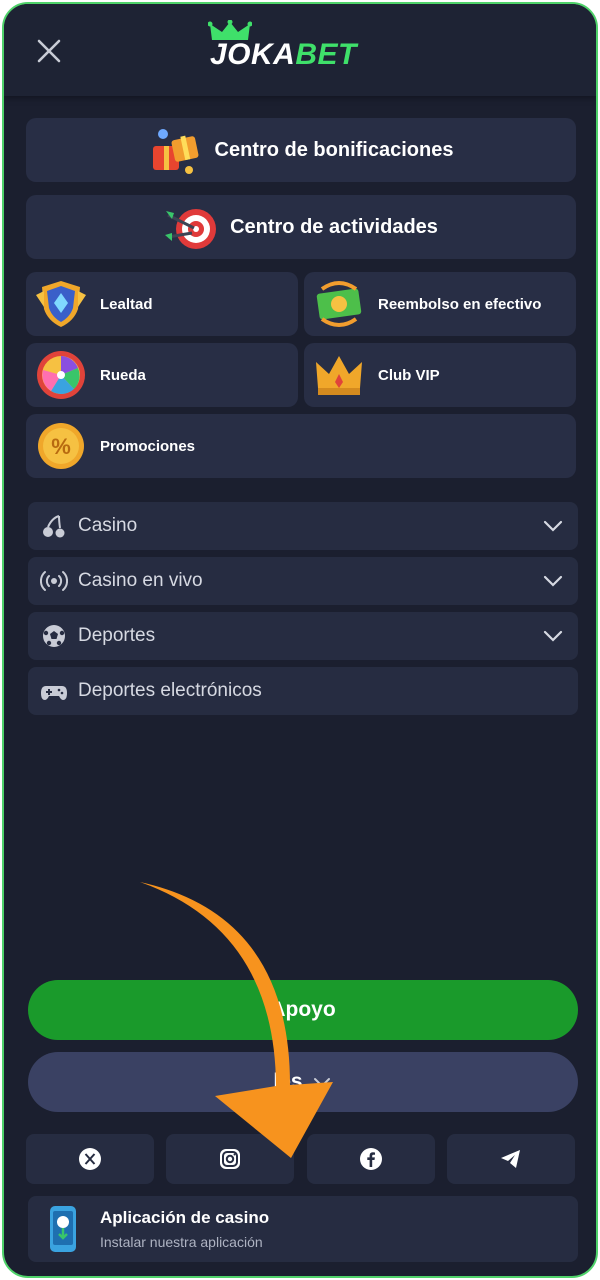  Describe the element at coordinates (54, 636) in the screenshot. I see `soccer-ball-icon` at that location.